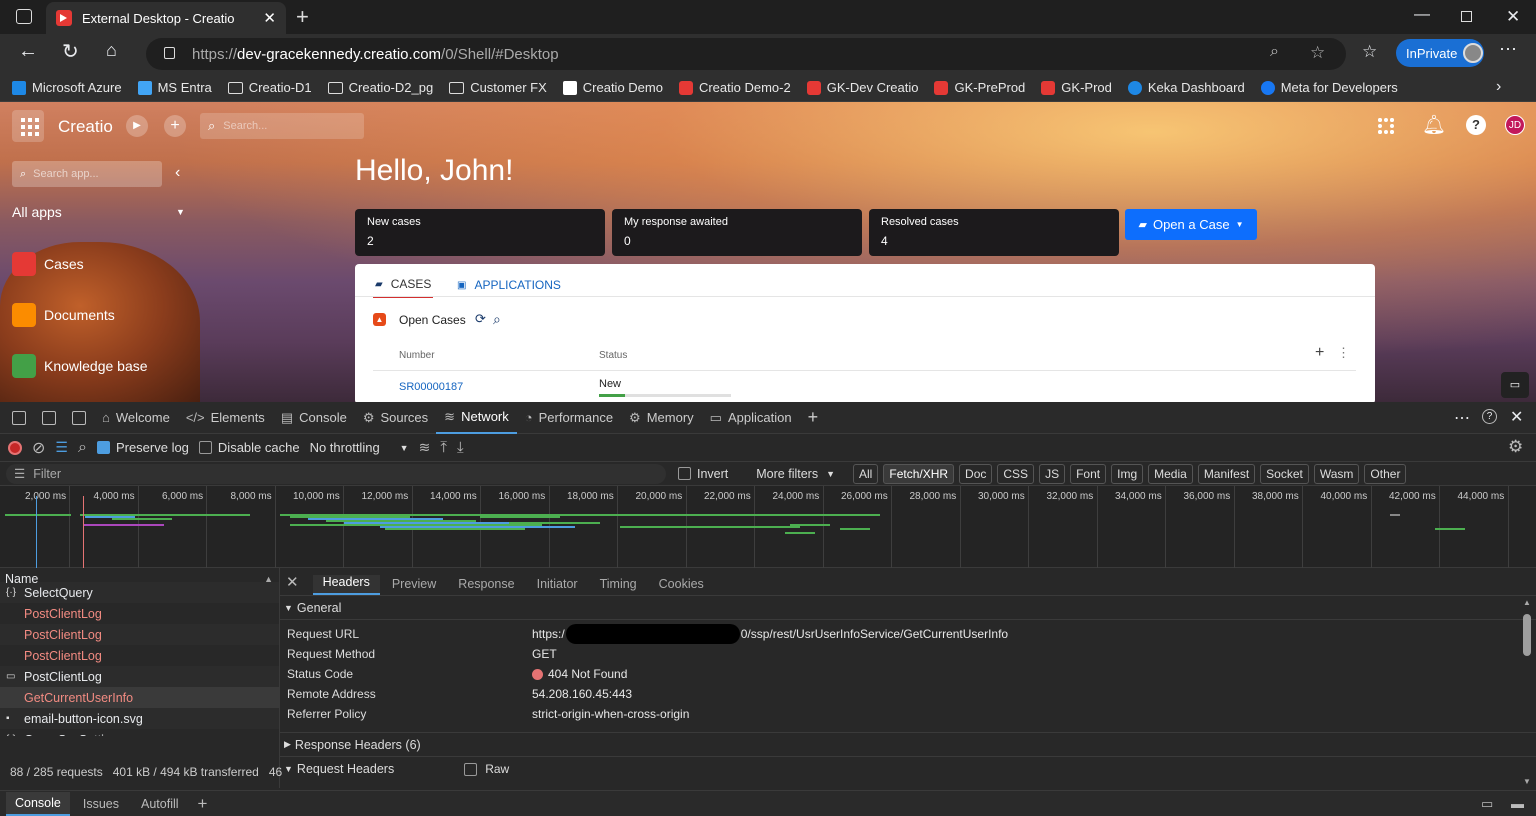  Describe the element at coordinates (1515, 385) in the screenshot. I see `feedback-chat-icon: ▭` at that location.